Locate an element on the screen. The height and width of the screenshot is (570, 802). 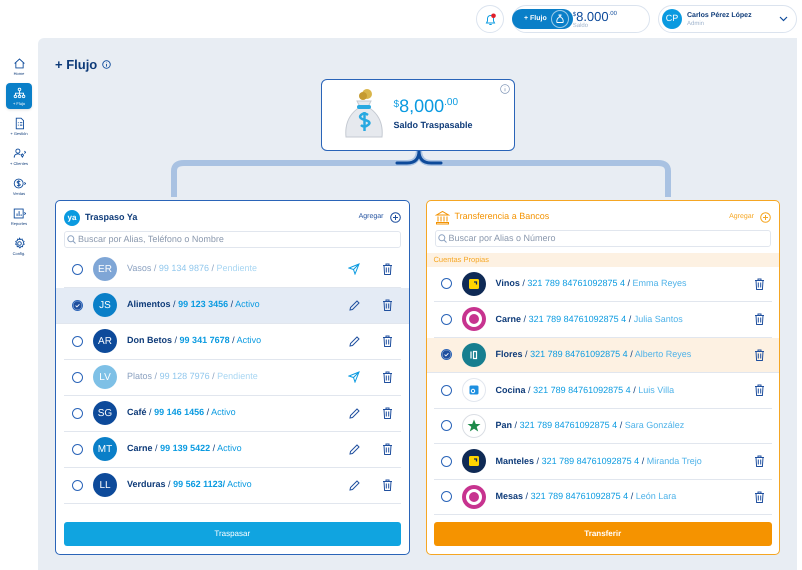
contact-row: MT Carne / 99 139 5422 / Activo is located at coordinates (232, 450).